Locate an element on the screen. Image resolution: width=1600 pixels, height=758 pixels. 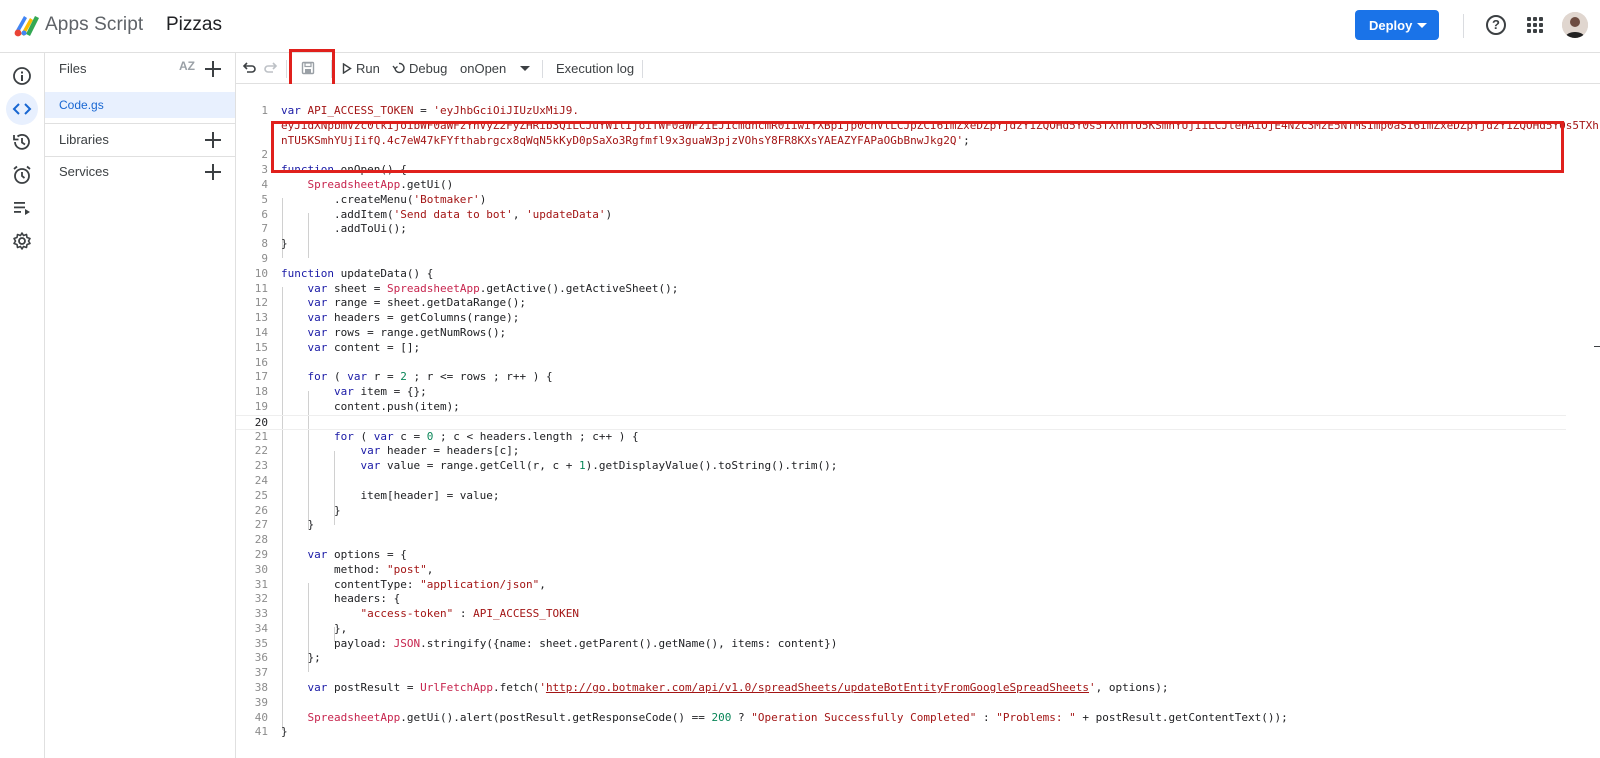
line-number: 38 is located at coordinates (261, 688).